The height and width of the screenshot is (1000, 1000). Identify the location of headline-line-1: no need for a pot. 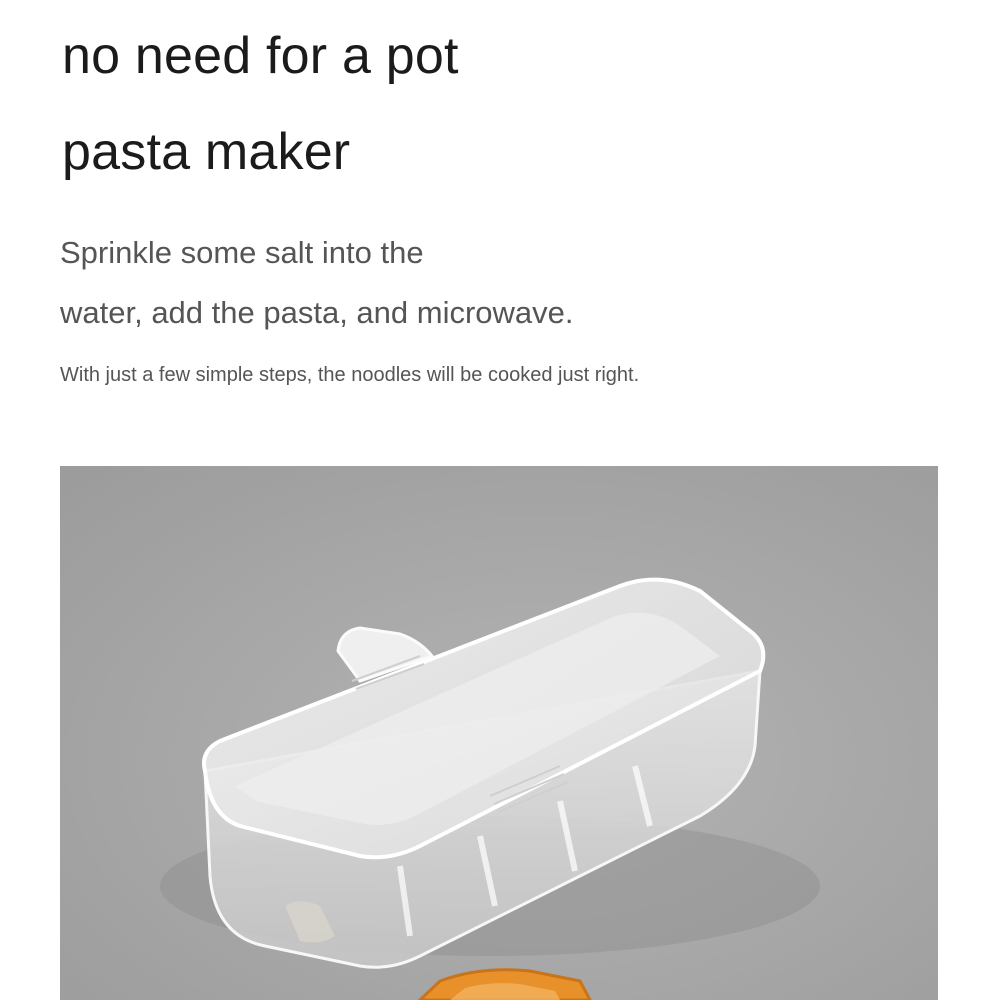
(260, 56).